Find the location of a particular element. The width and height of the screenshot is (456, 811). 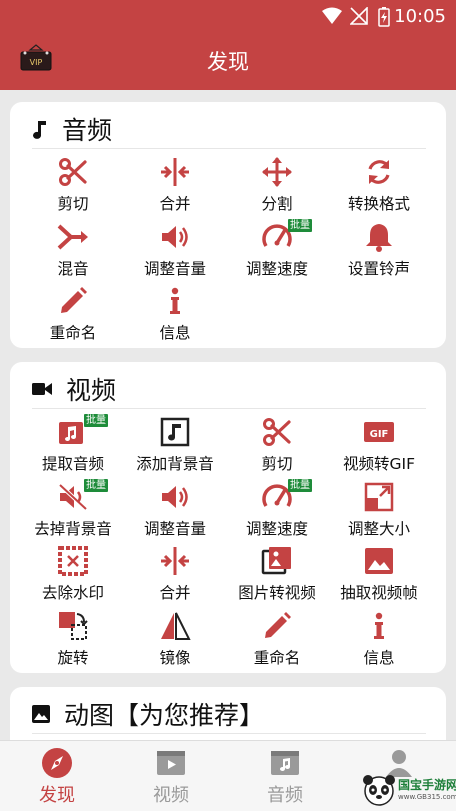

tool-music-note: 添加背景音 is located at coordinates (175, 446).